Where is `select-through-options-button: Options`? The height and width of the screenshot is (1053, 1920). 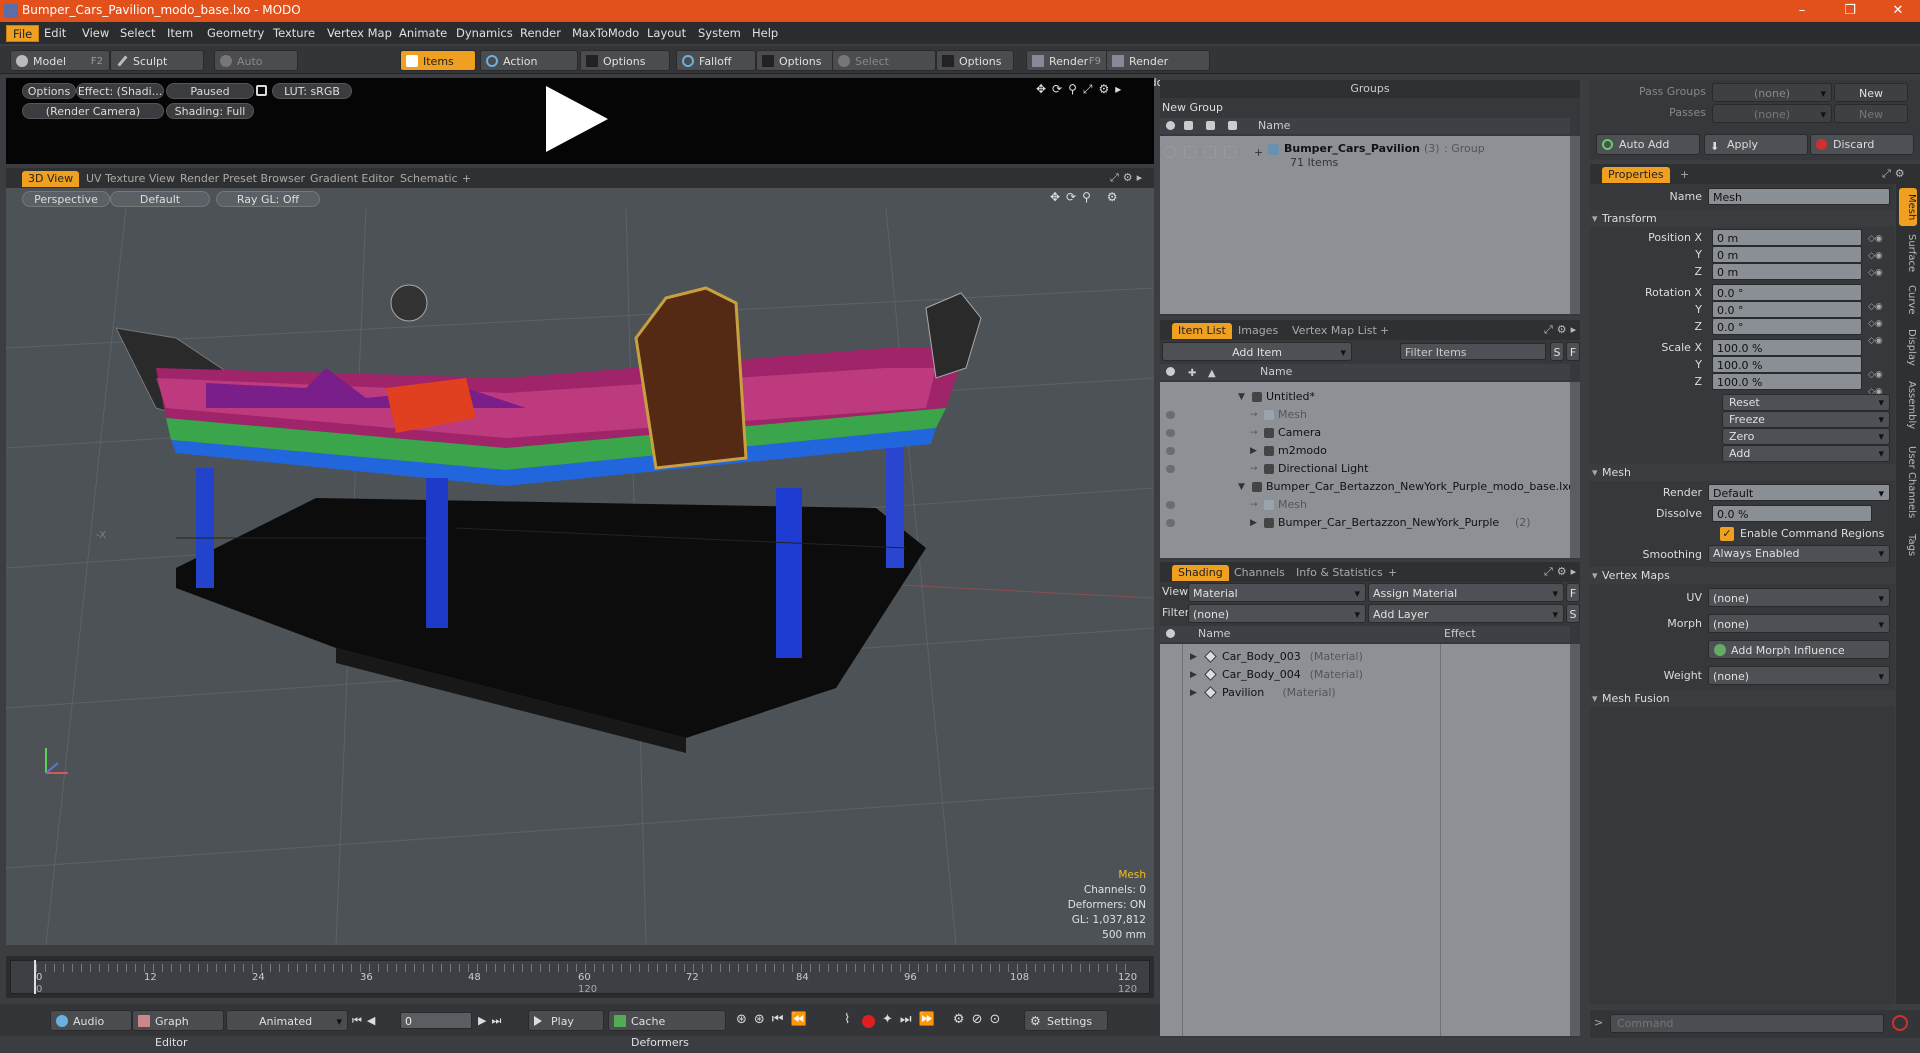 select-through-options-button: Options is located at coordinates (975, 60).